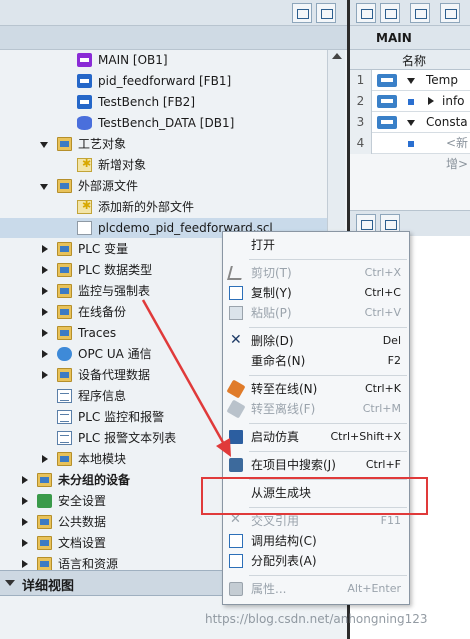  What do you see at coordinates (165, 206) in the screenshot?
I see `tree-item-add-external-file: 添加新的外部文件` at bounding box center [165, 206].